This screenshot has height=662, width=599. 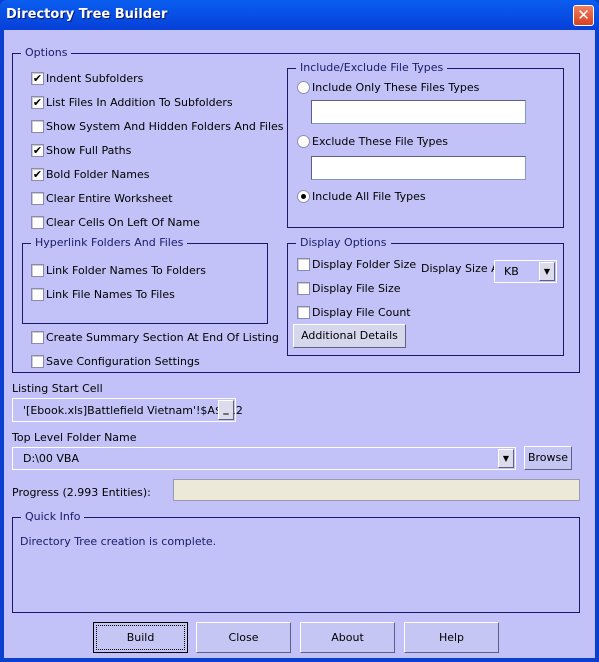 What do you see at coordinates (53, 516) in the screenshot?
I see `quick-info-legend: Quick Info` at bounding box center [53, 516].